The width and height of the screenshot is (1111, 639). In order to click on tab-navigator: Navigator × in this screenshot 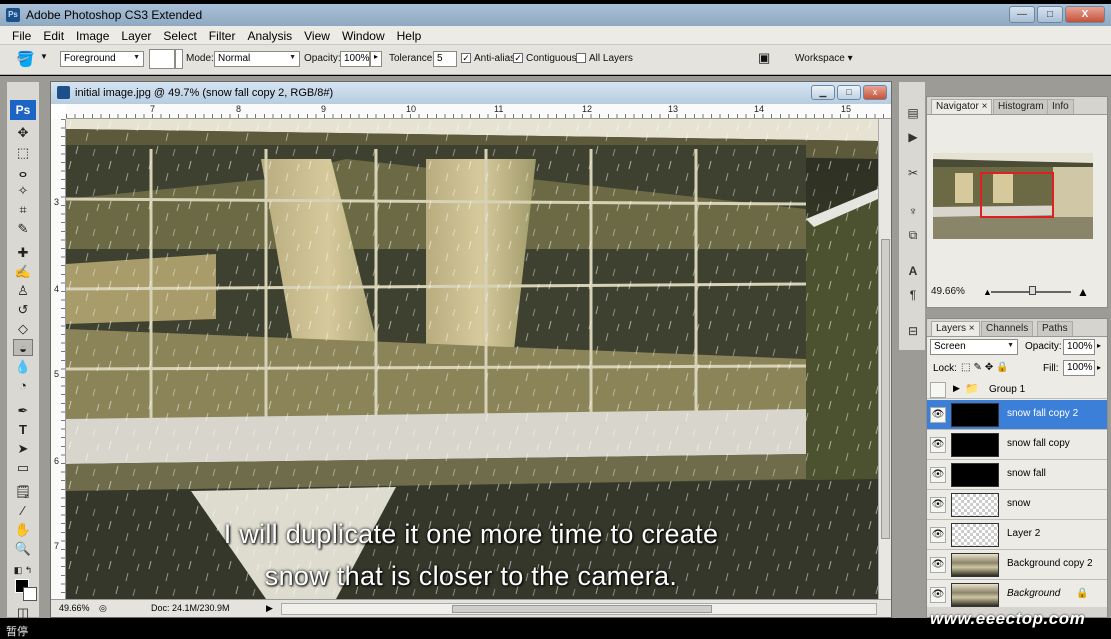, I will do `click(962, 106)`.